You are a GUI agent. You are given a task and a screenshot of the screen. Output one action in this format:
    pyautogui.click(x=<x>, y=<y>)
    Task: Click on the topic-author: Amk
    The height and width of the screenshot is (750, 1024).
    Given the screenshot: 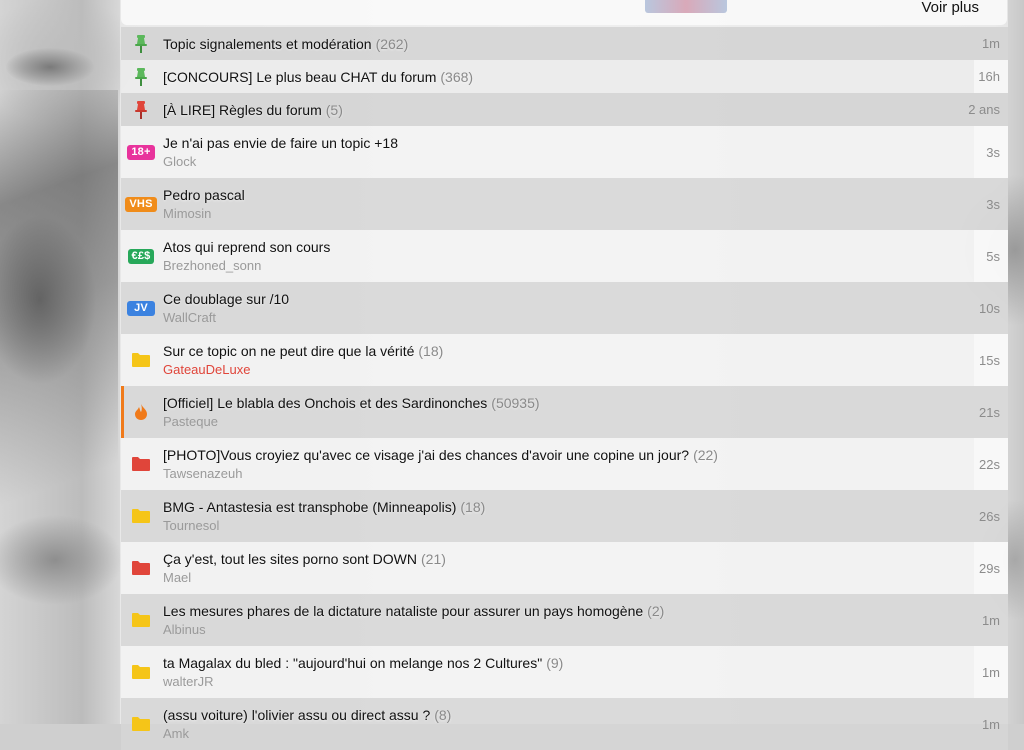 What is the action you would take?
    pyautogui.click(x=585, y=733)
    